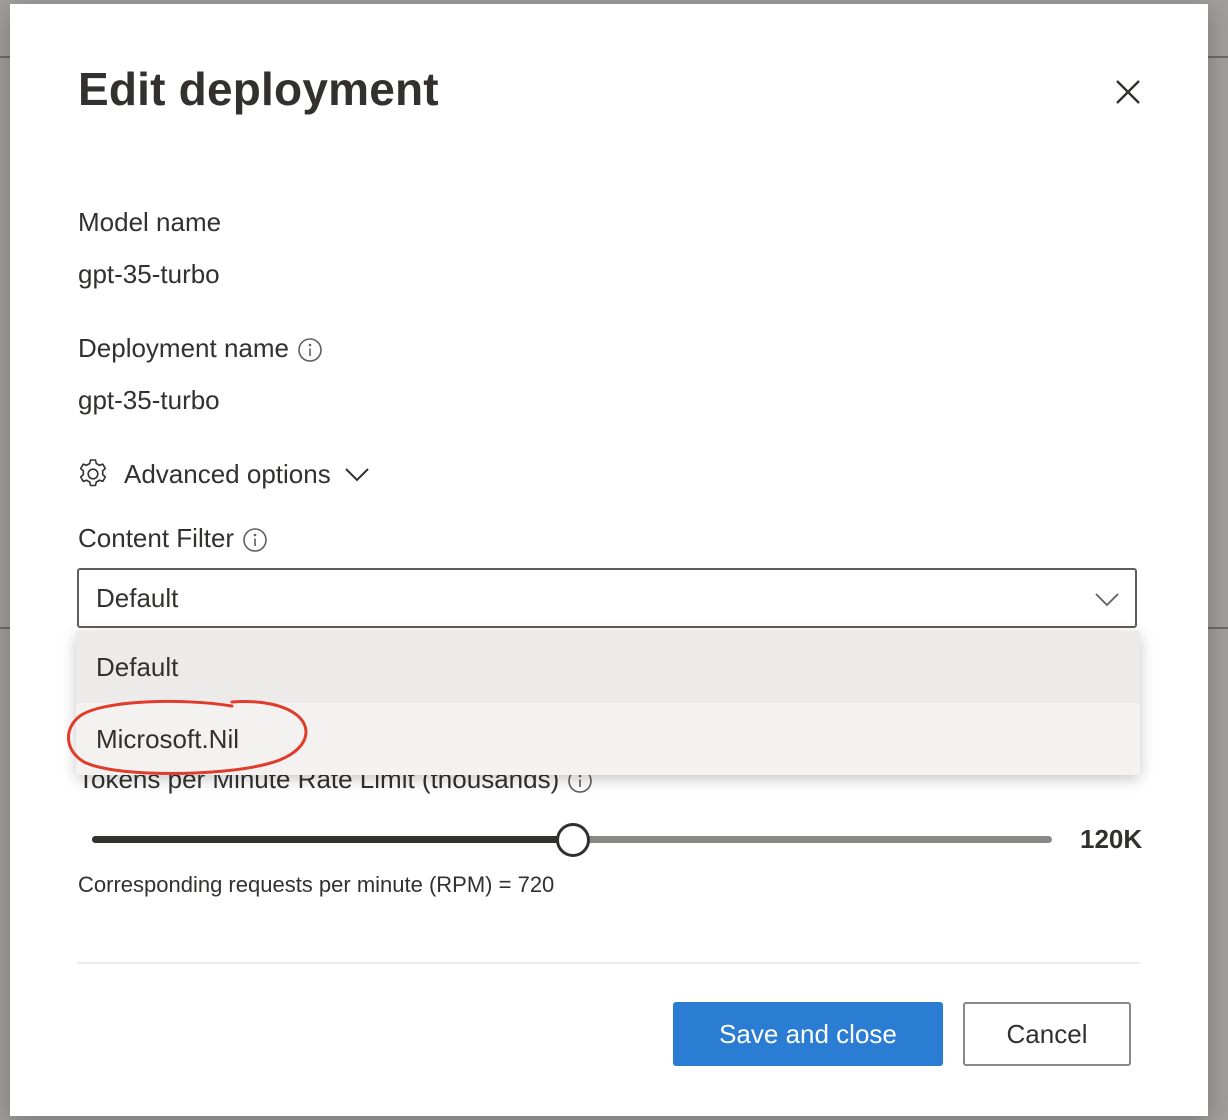 The image size is (1228, 1120). I want to click on advanced-options-toggle: Advanced options, so click(223, 474).